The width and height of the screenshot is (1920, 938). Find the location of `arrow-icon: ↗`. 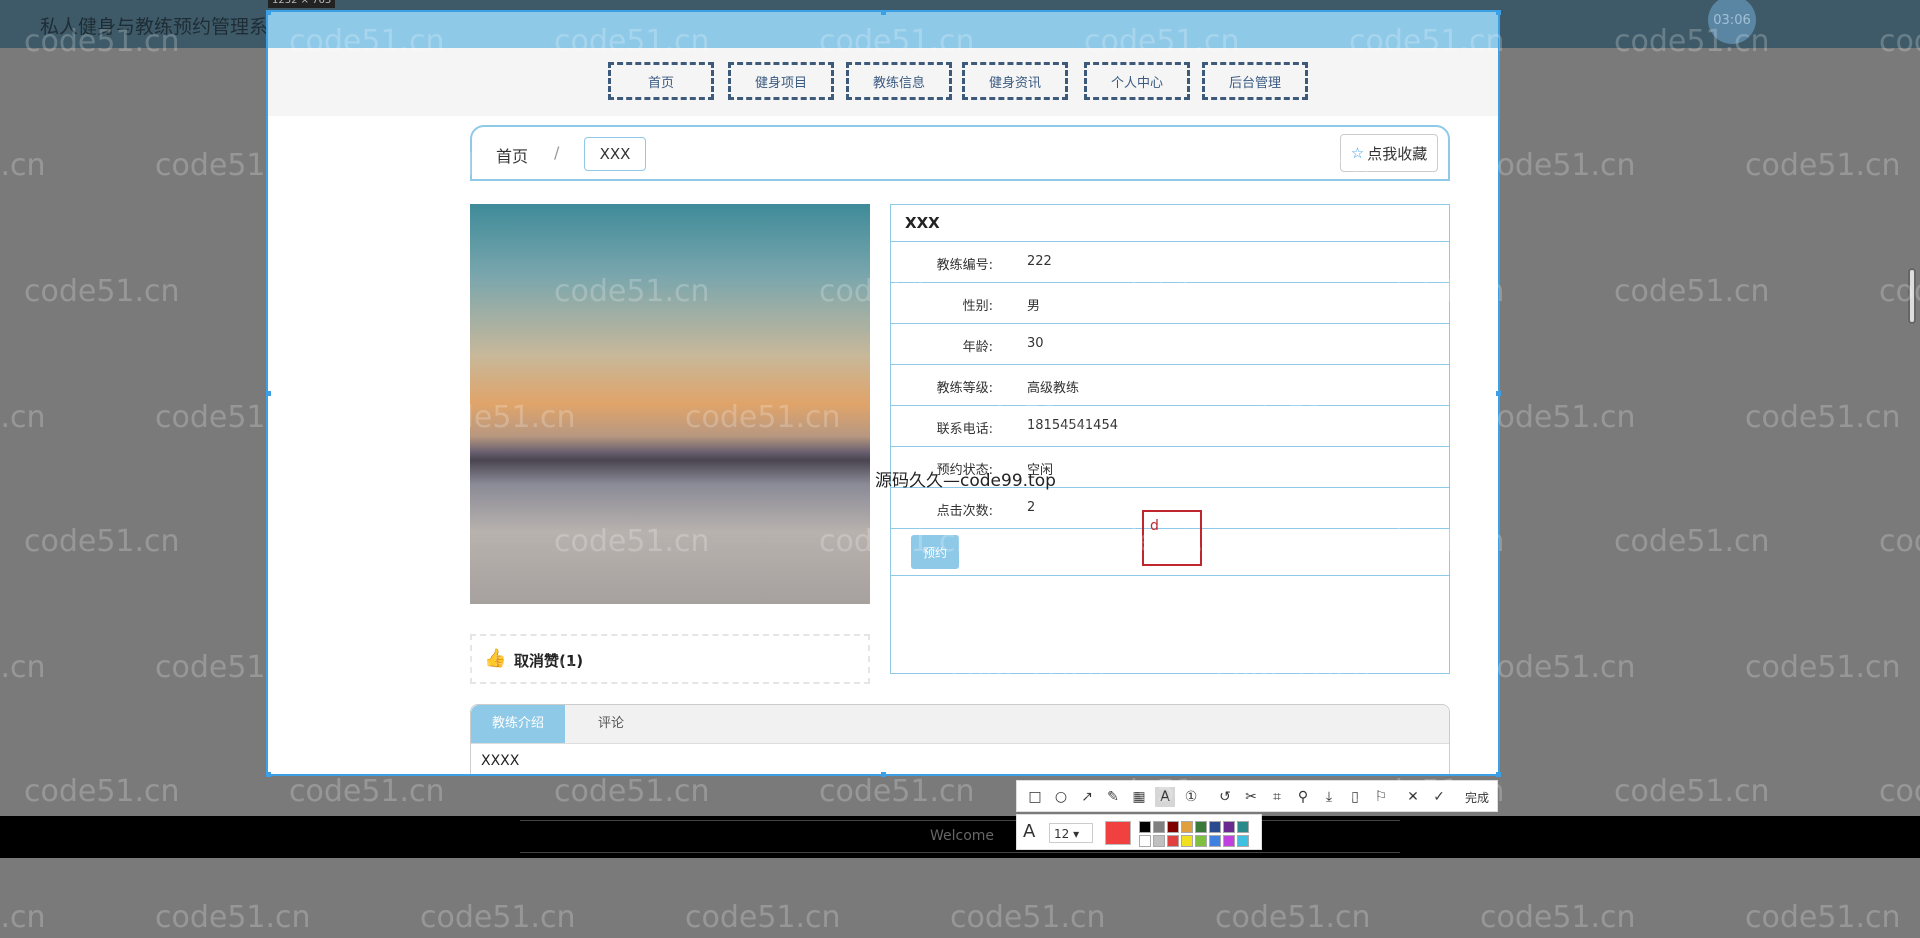

arrow-icon: ↗ is located at coordinates (1087, 797).